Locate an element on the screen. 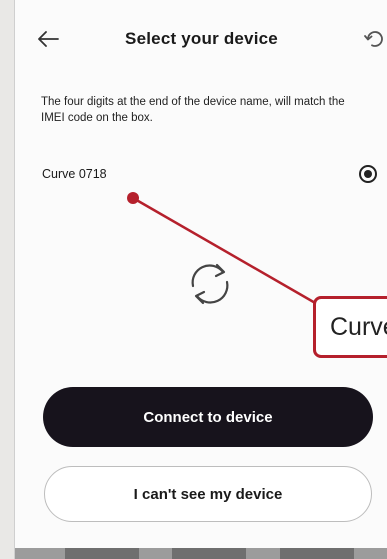  radio-selected-icon is located at coordinates (368, 174).